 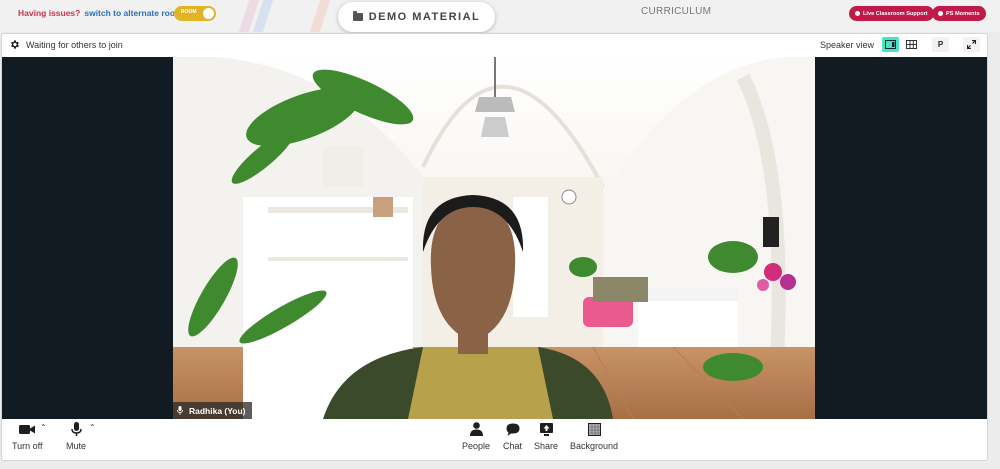 I want to click on connection-issues: Having issues? switch to alternate room, so click(x=100, y=13).